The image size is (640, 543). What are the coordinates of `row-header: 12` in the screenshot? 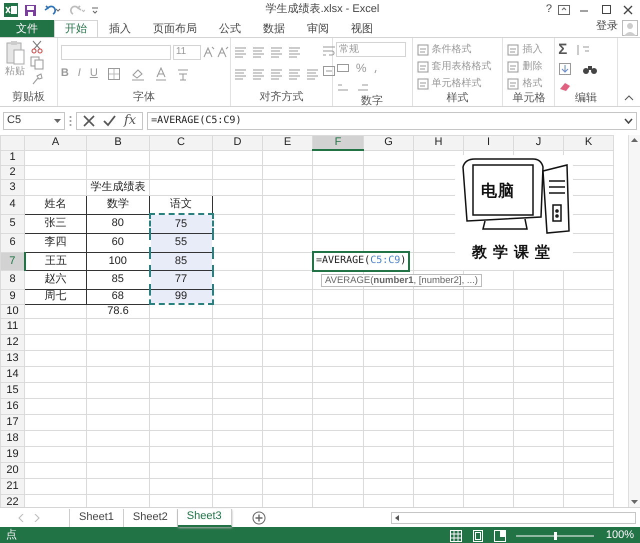 It's located at (12, 342).